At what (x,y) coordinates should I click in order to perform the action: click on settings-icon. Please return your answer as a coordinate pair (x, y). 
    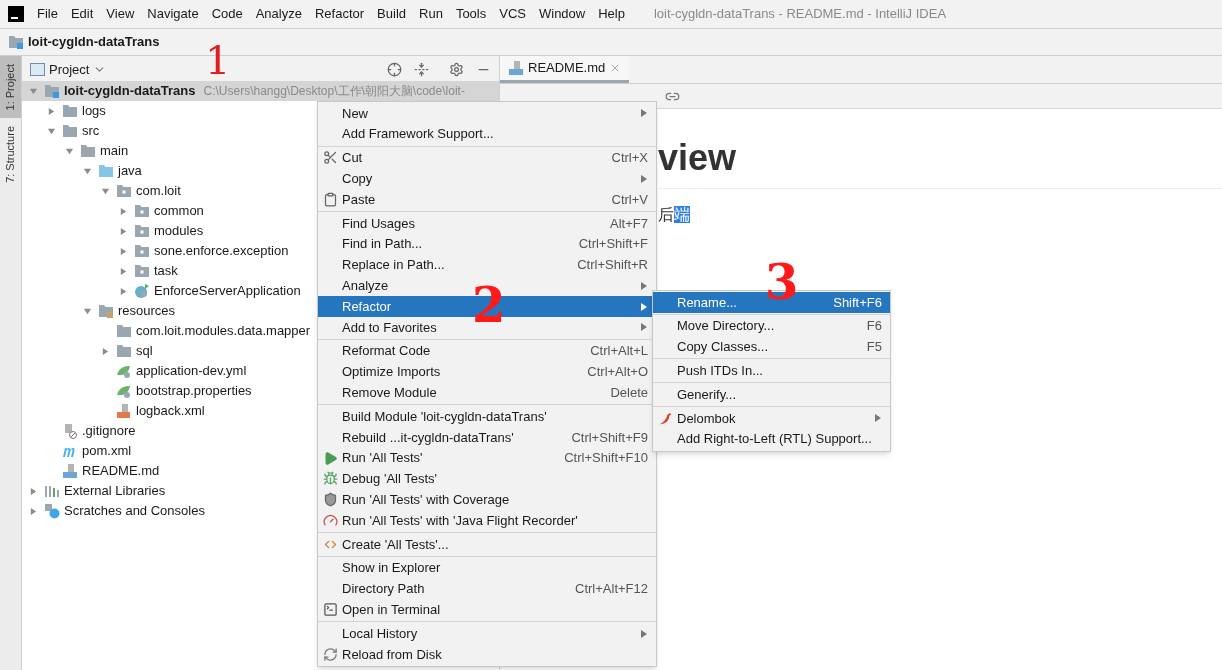
    Looking at the image, I should click on (456, 69).